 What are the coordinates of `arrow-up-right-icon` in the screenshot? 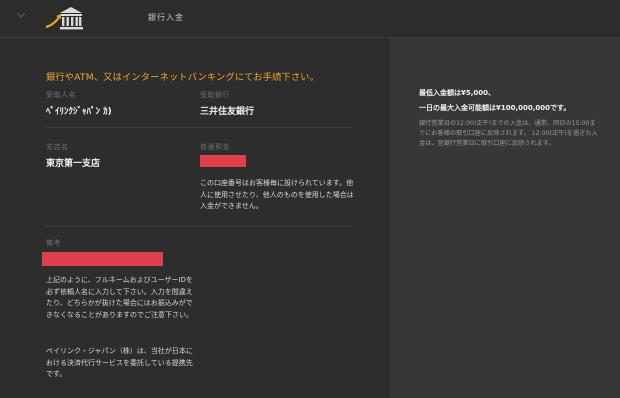 It's located at (53, 21).